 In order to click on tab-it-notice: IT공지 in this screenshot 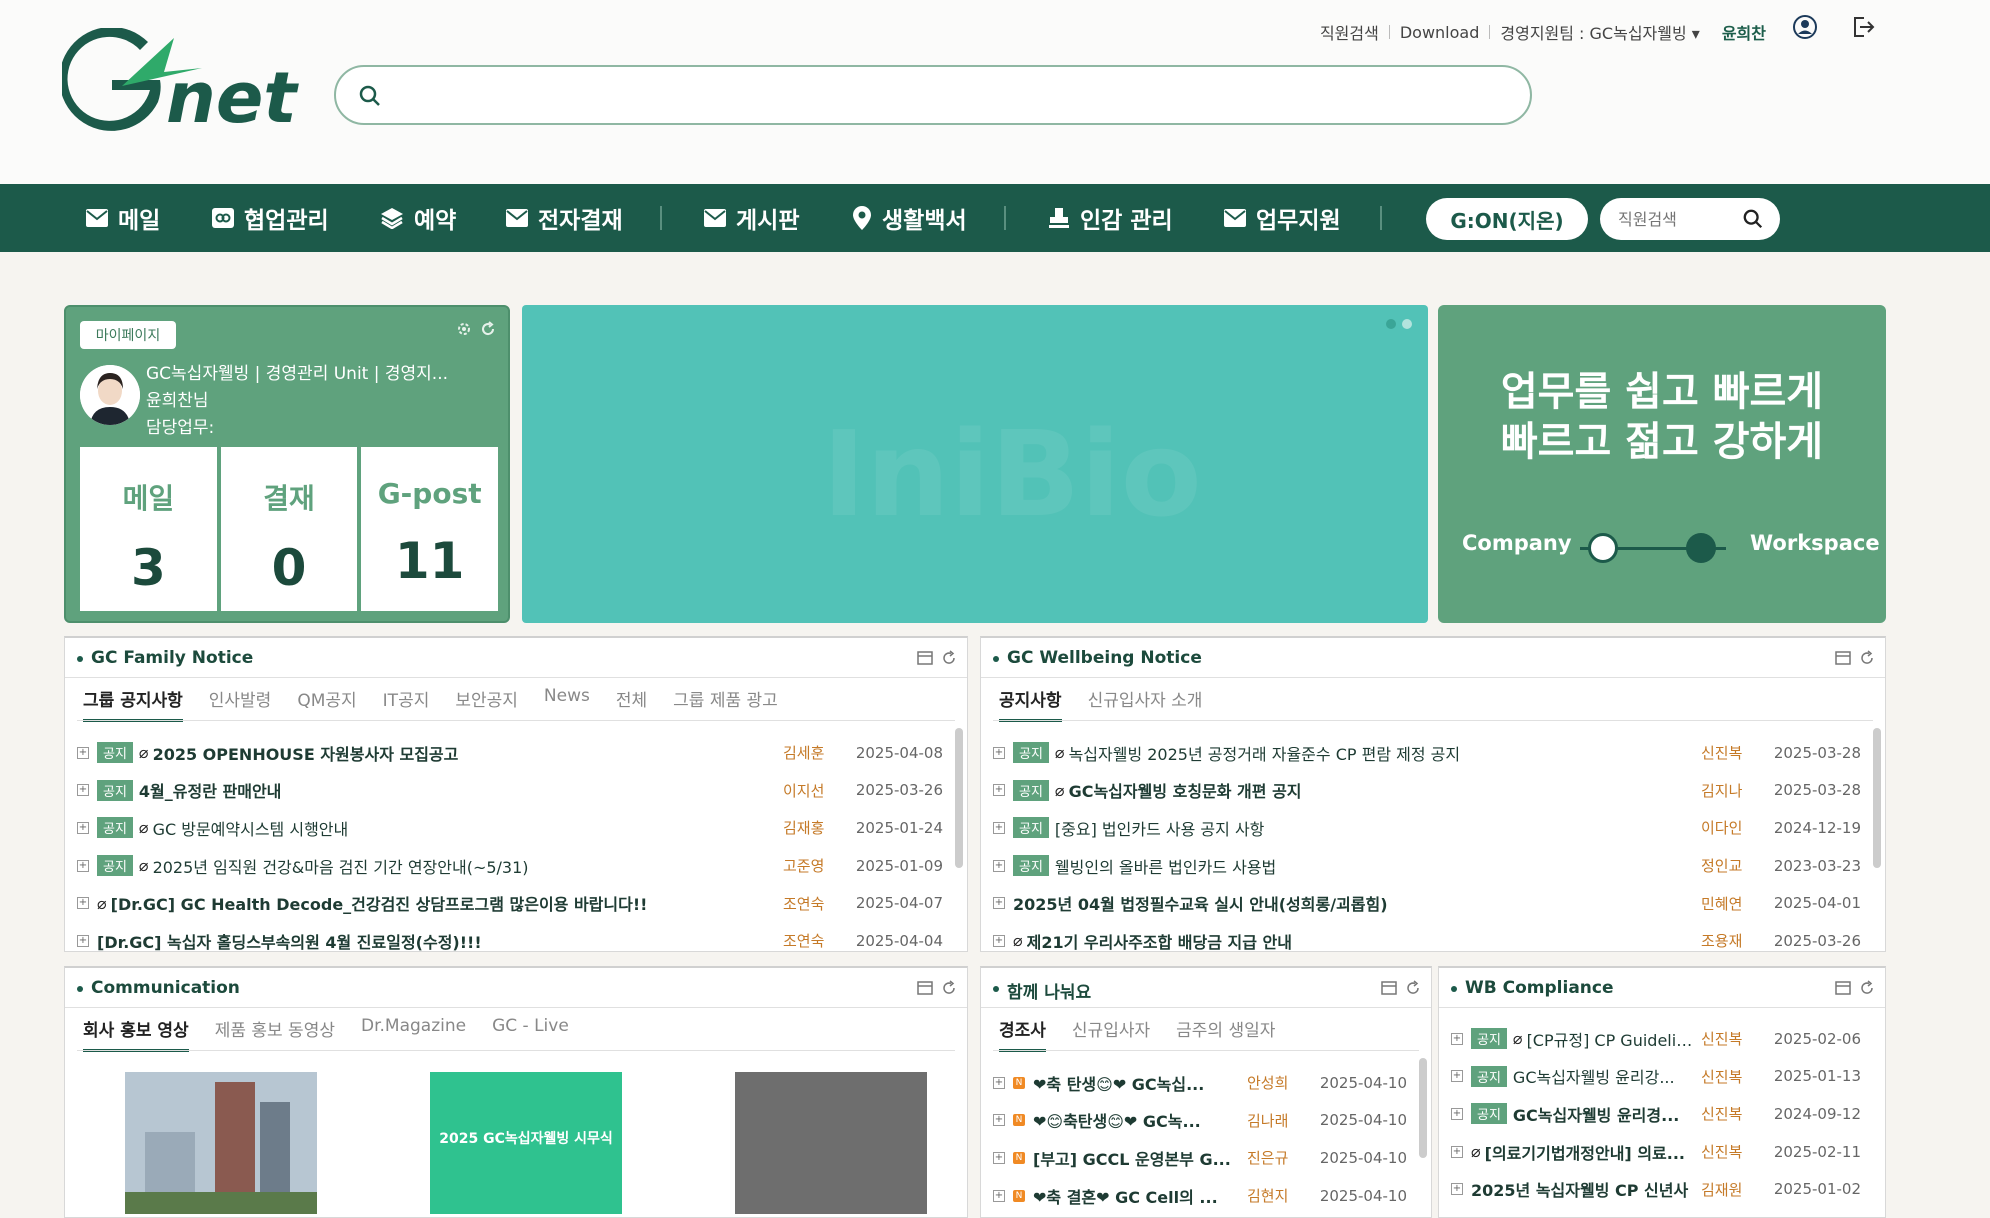, I will do `click(406, 704)`.